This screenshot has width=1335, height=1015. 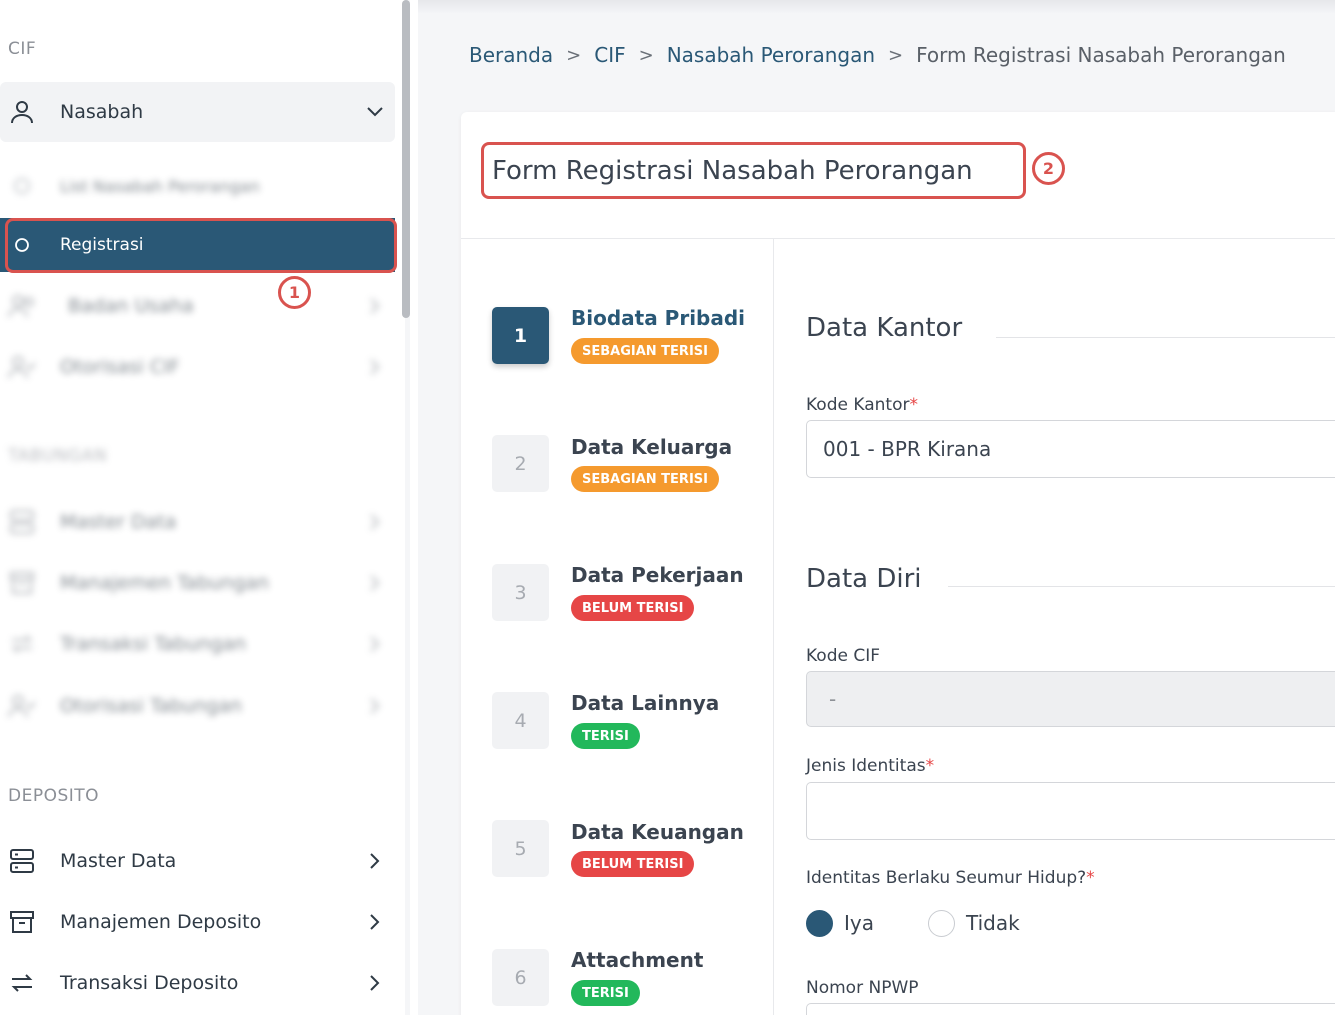 What do you see at coordinates (884, 328) in the screenshot?
I see `section-heading-data-kantor: Data Kantor` at bounding box center [884, 328].